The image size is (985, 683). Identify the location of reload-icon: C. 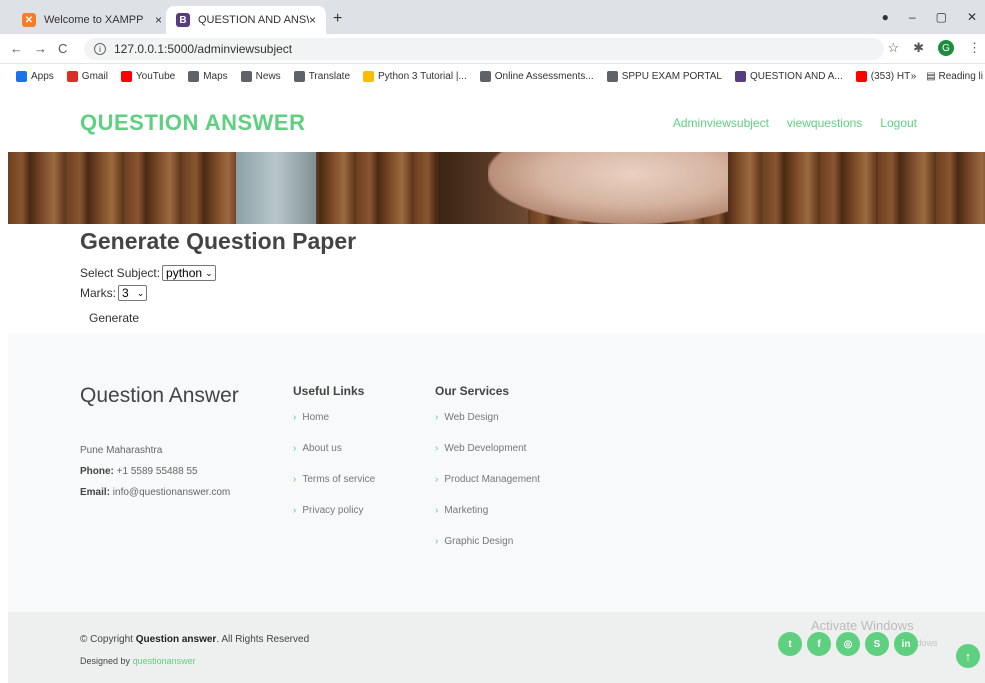
(62, 48).